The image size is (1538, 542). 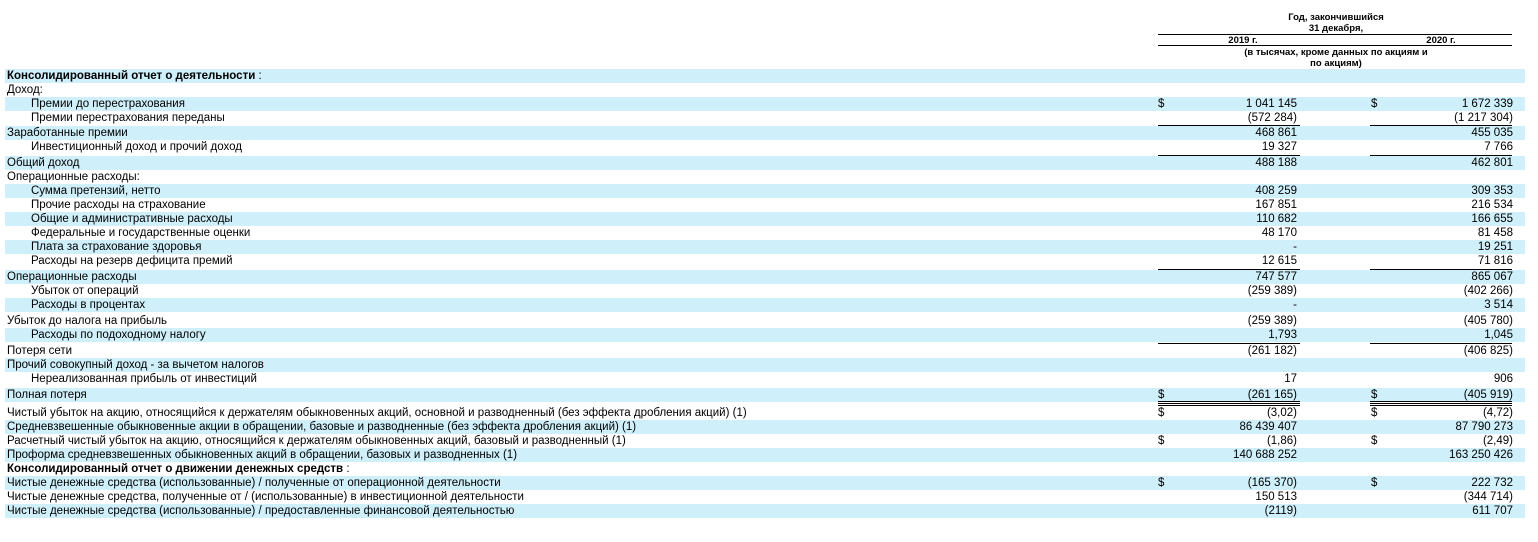 I want to click on value-2019: 408 259, so click(x=1276, y=191).